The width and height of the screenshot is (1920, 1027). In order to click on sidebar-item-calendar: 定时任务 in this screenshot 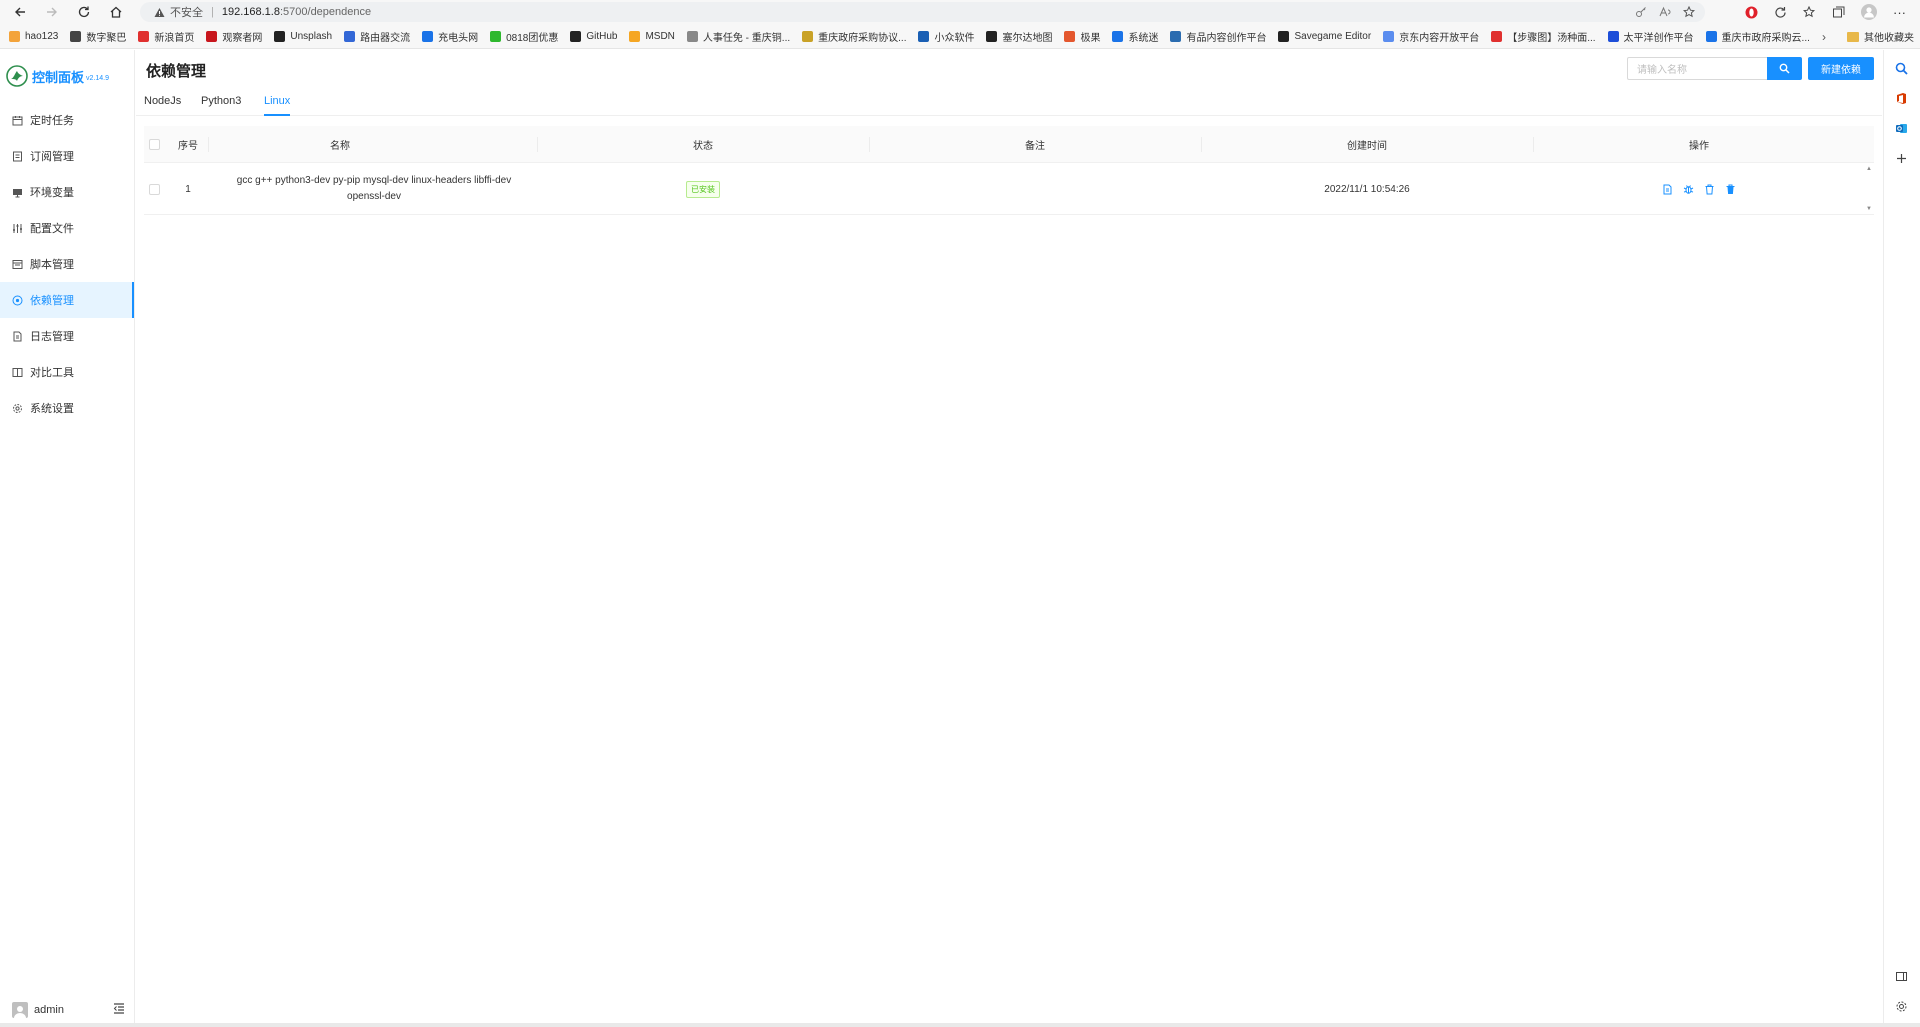, I will do `click(67, 120)`.